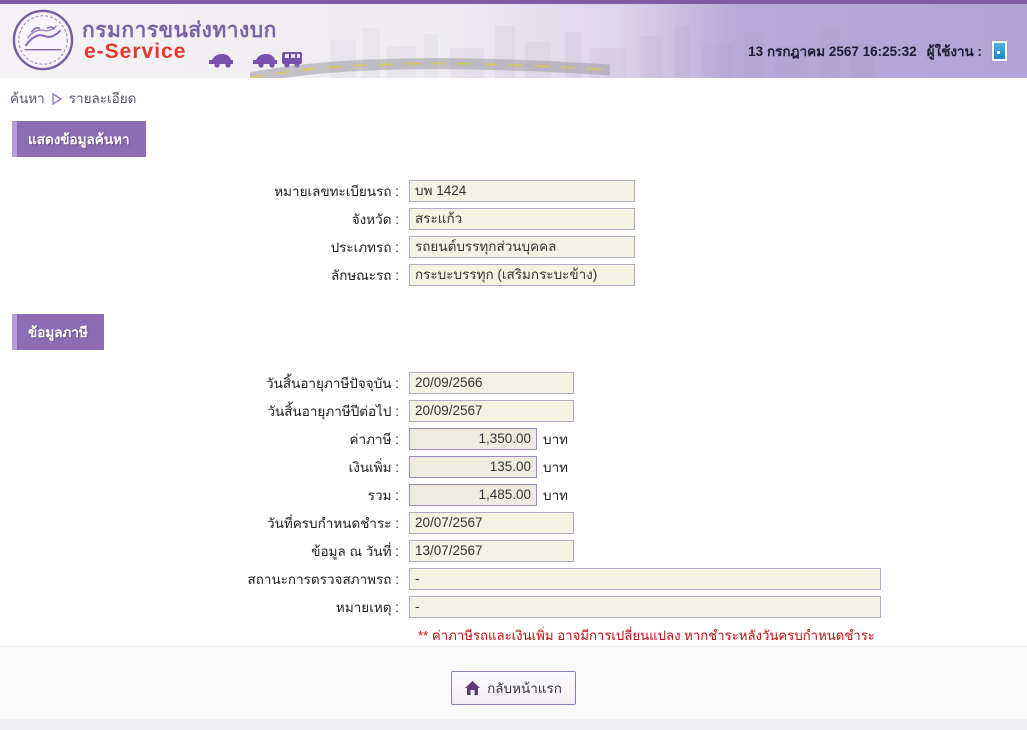 This screenshot has height=730, width=1027. What do you see at coordinates (832, 51) in the screenshot?
I see `datetime-text: 13 กรกฎาคม 2567 16:25:32` at bounding box center [832, 51].